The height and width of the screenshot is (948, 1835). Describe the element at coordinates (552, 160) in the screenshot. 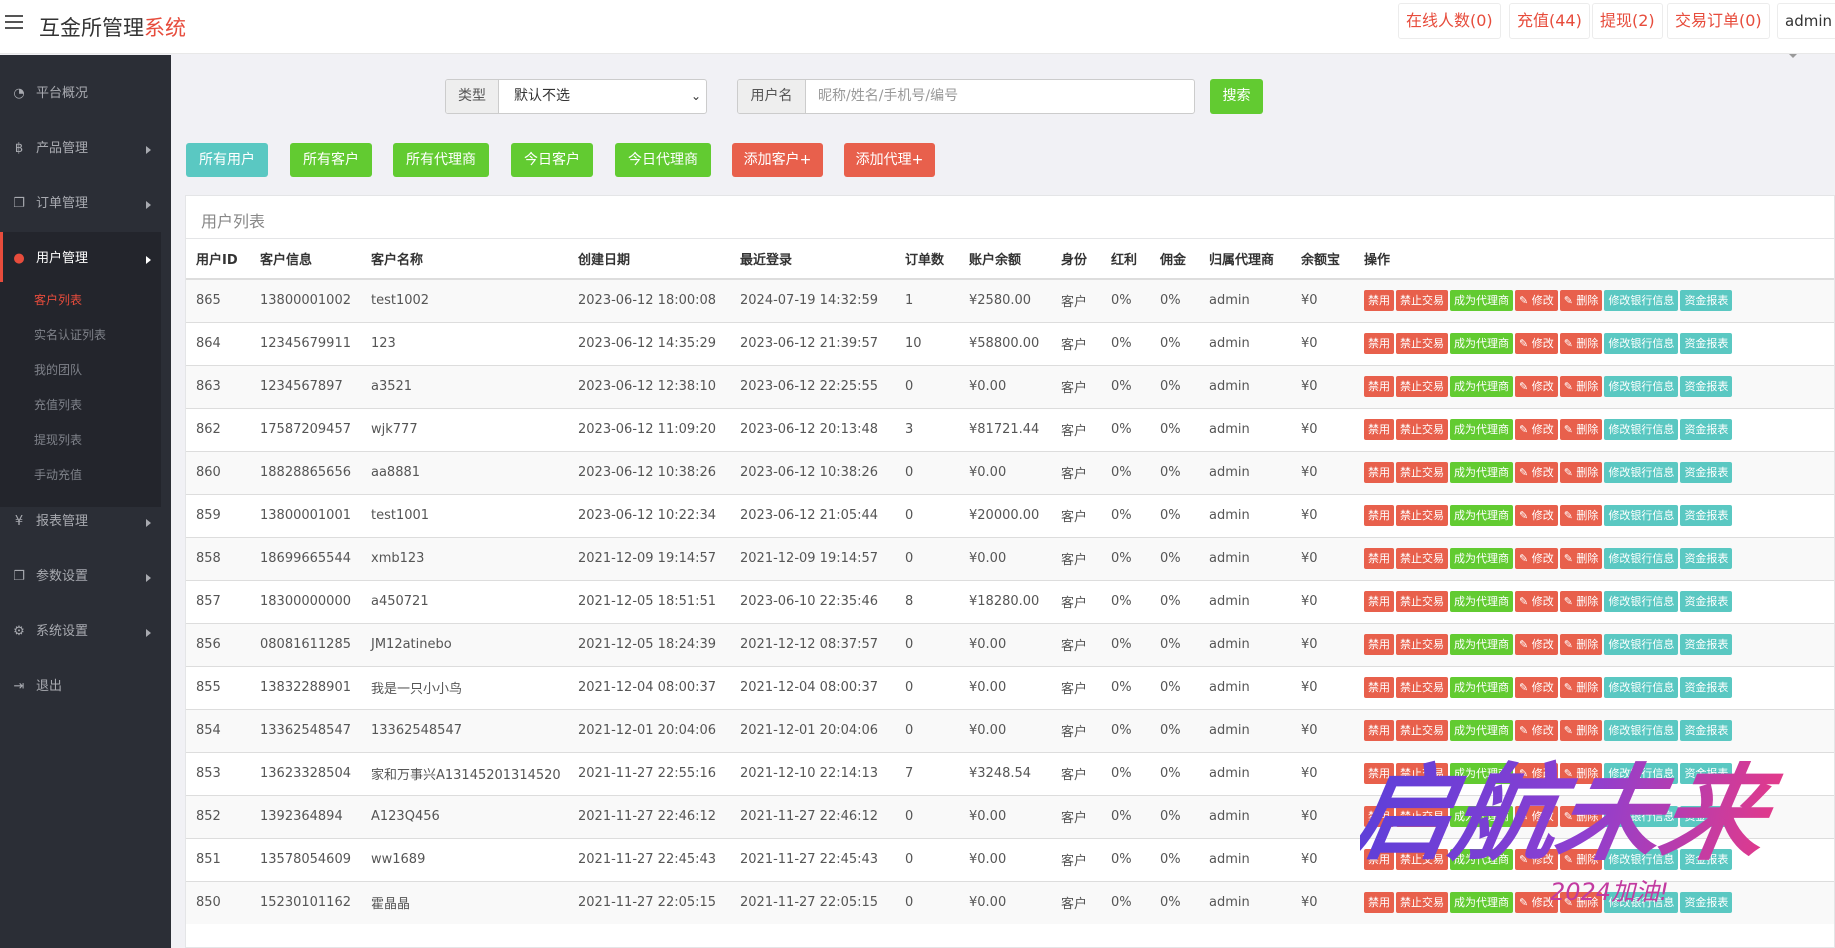

I see `today-customers-button: 今日客户` at that location.